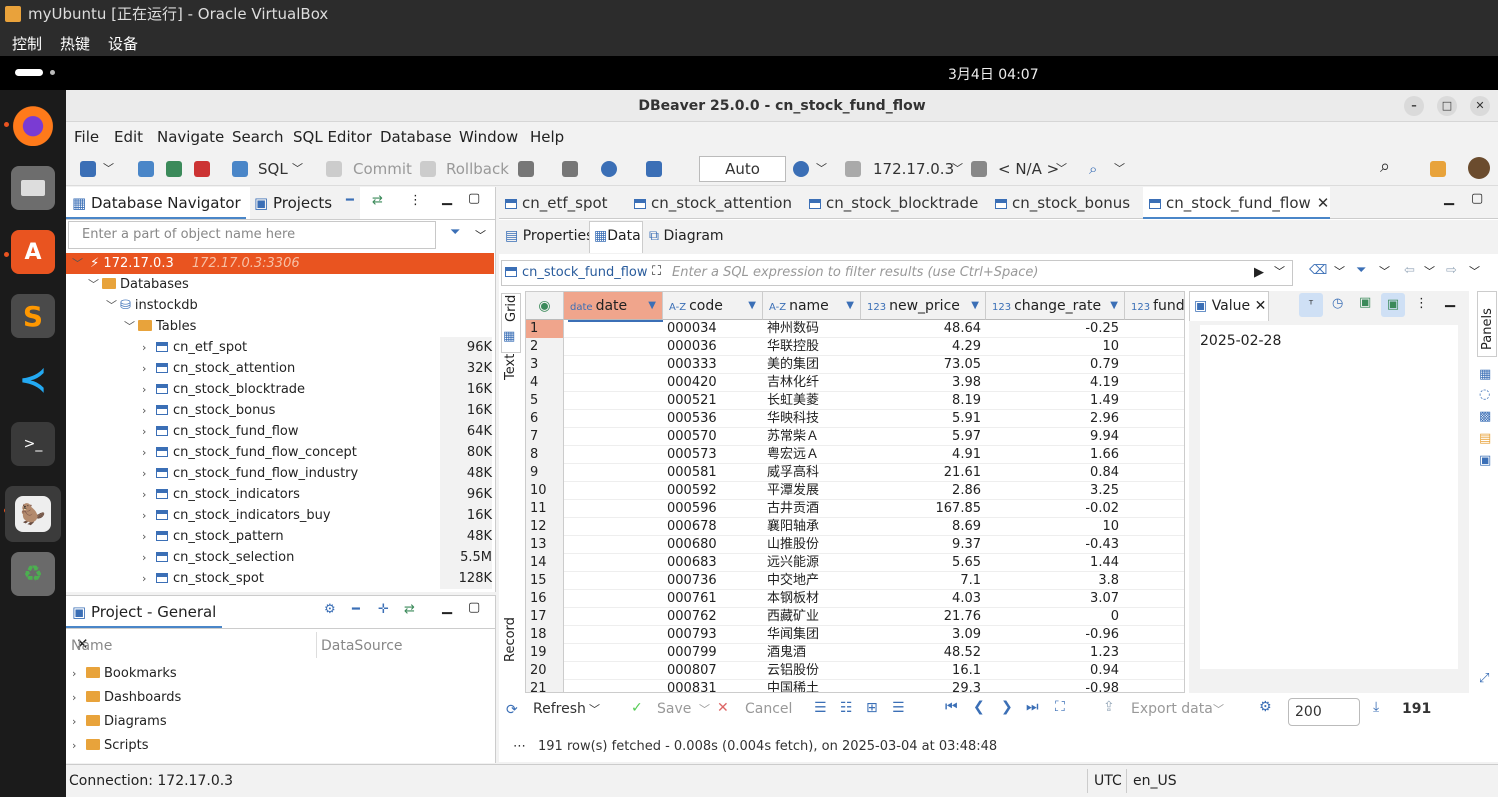  What do you see at coordinates (33, 380) in the screenshot?
I see `vscode-icon: ≺` at bounding box center [33, 380].